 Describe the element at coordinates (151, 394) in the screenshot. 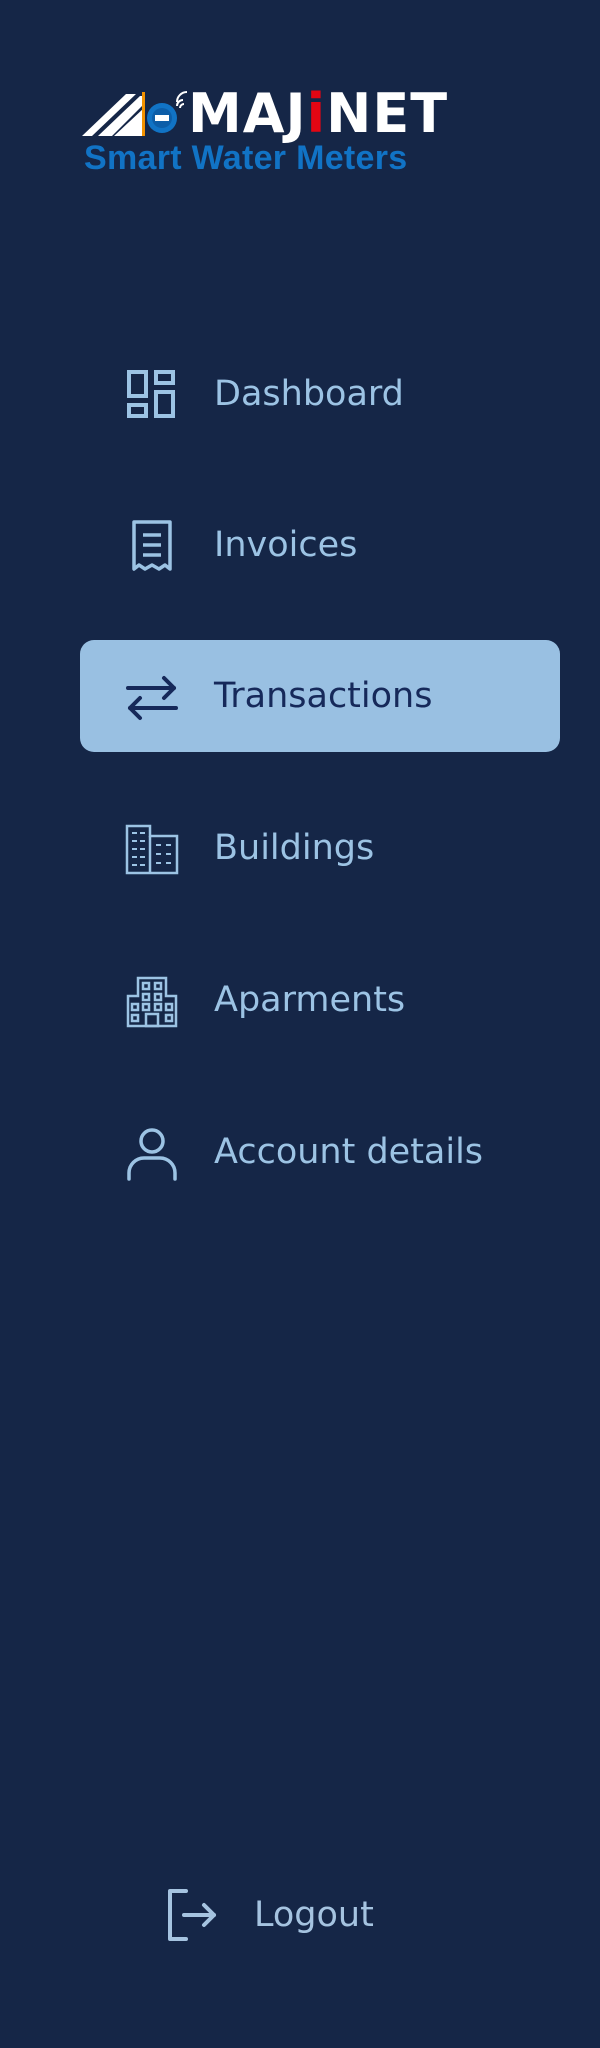

I see `dashboard-icon` at that location.